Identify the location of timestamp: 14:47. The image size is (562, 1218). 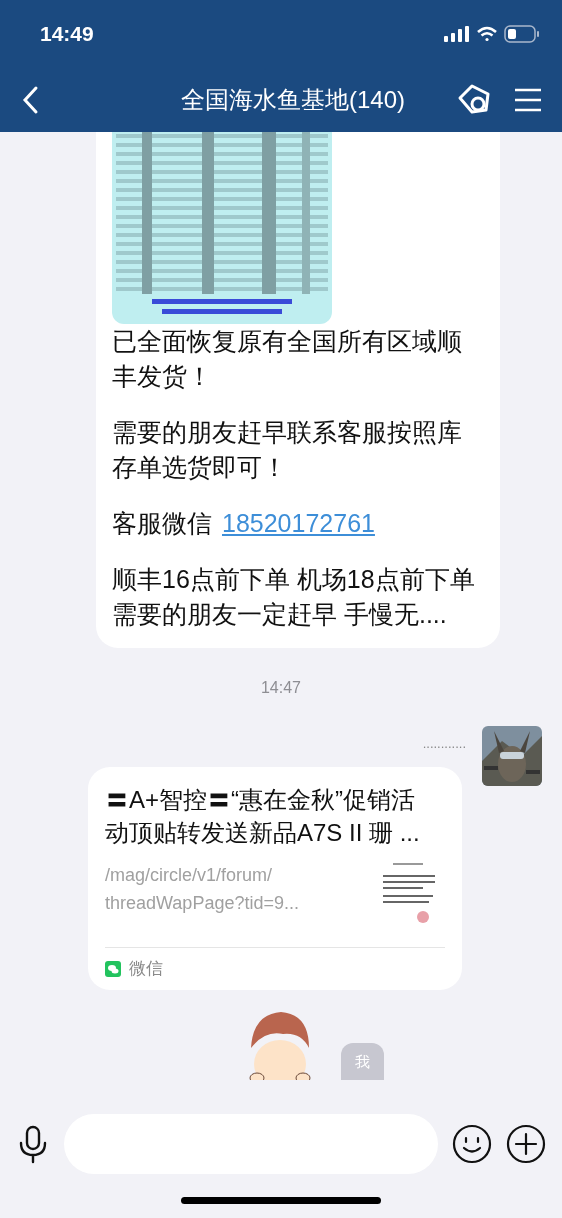
(280, 688).